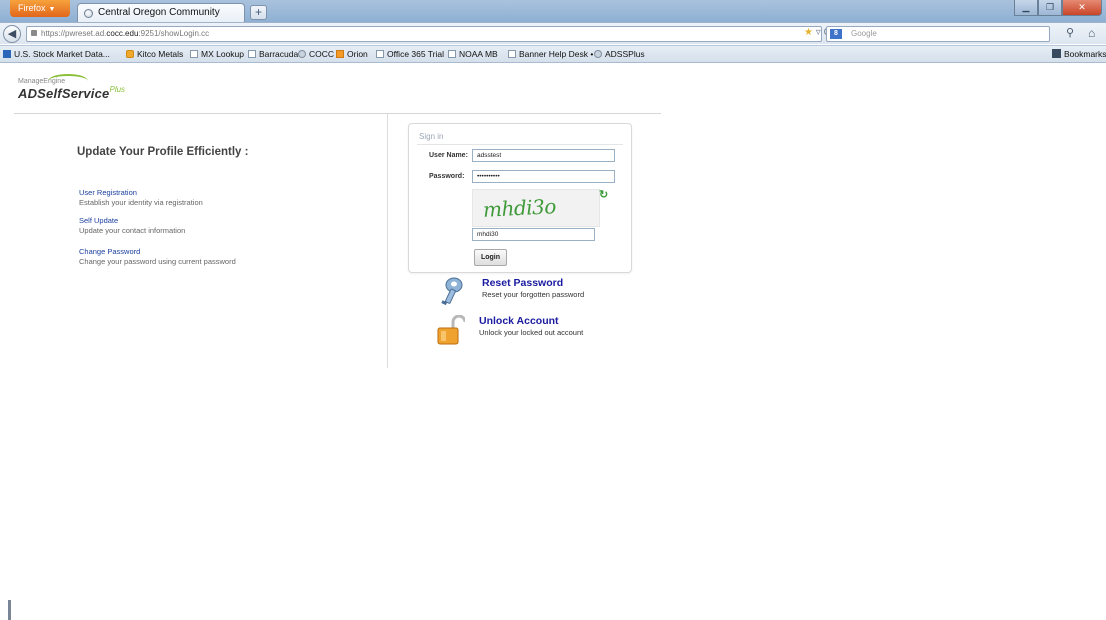 This screenshot has width=1106, height=620. I want to click on bookmarks-menu-label: Bookmarks, so click(1085, 54).